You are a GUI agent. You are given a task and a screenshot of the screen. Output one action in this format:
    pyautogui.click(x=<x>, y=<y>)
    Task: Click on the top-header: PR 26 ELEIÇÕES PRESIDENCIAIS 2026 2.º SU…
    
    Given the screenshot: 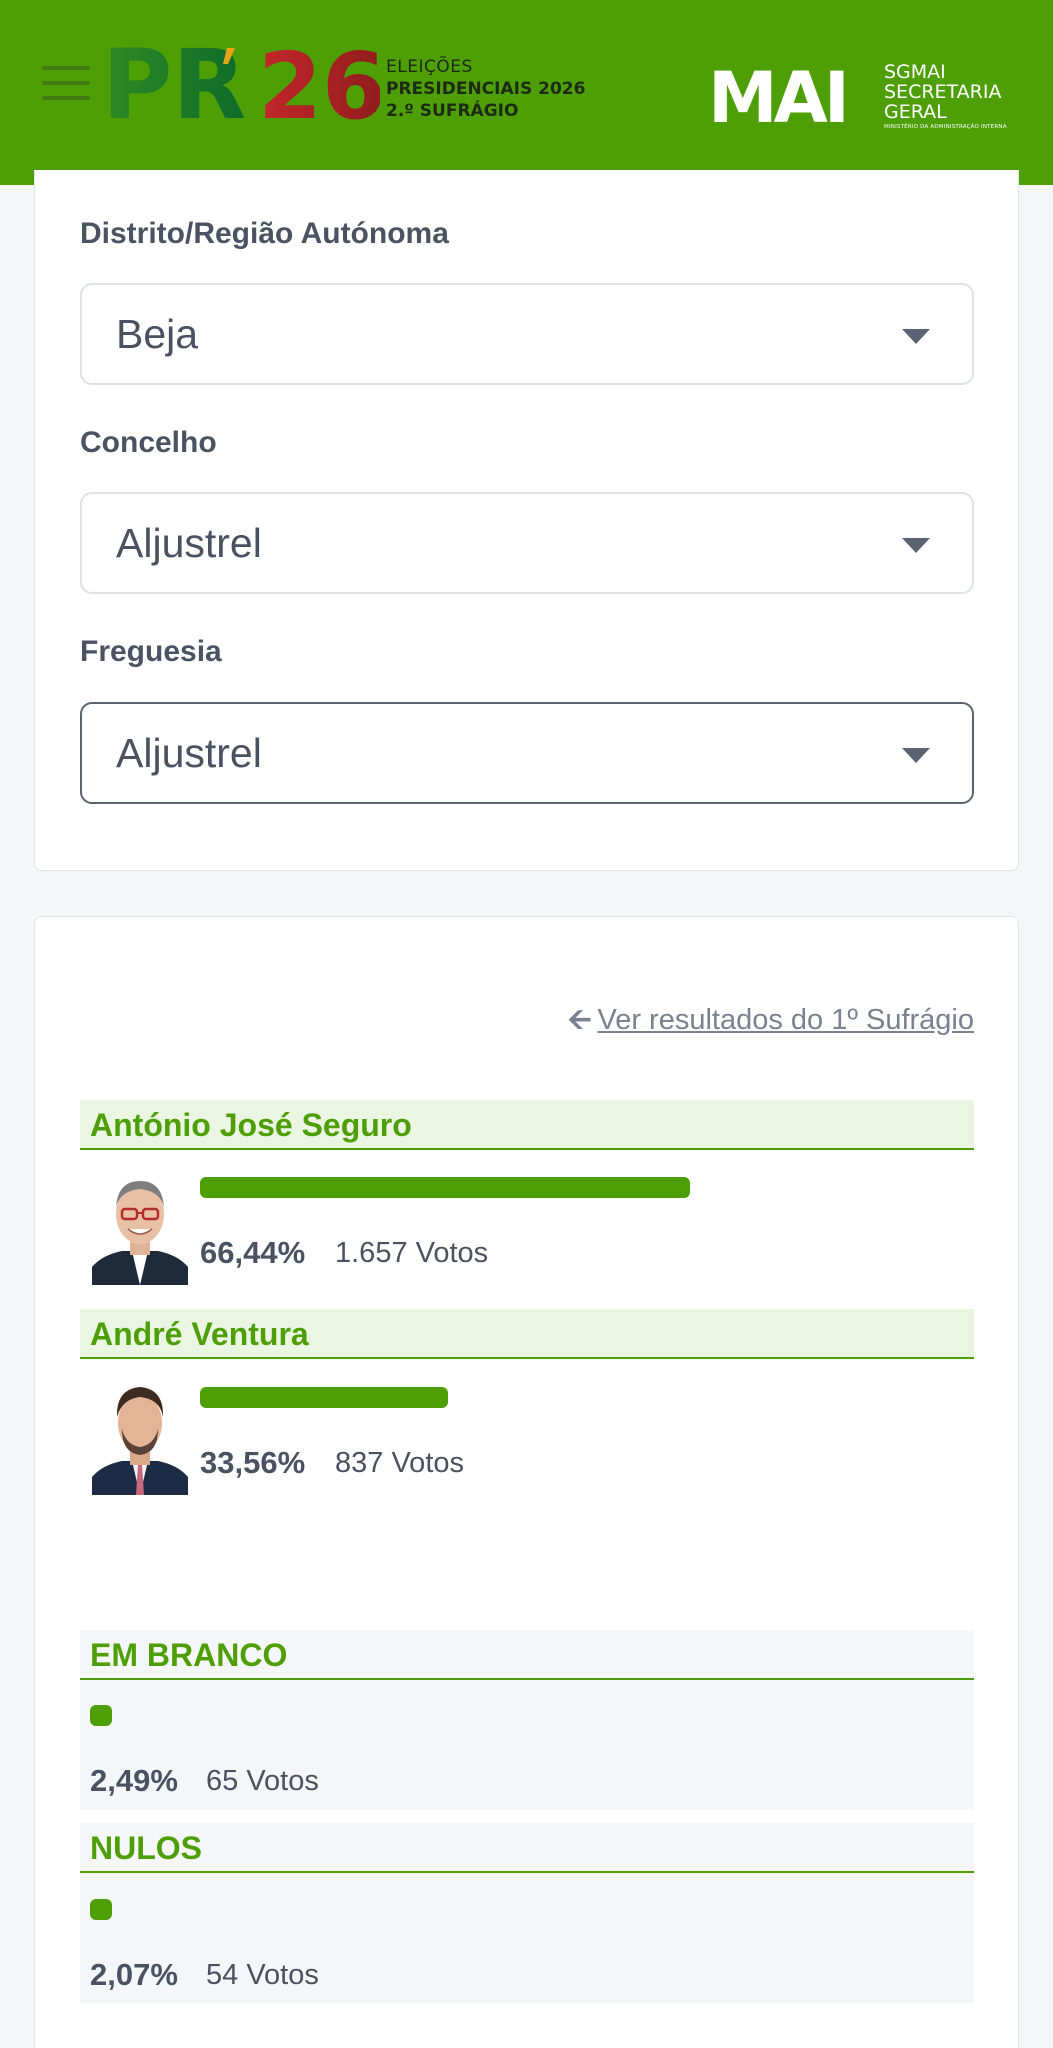 What is the action you would take?
    pyautogui.click(x=526, y=92)
    